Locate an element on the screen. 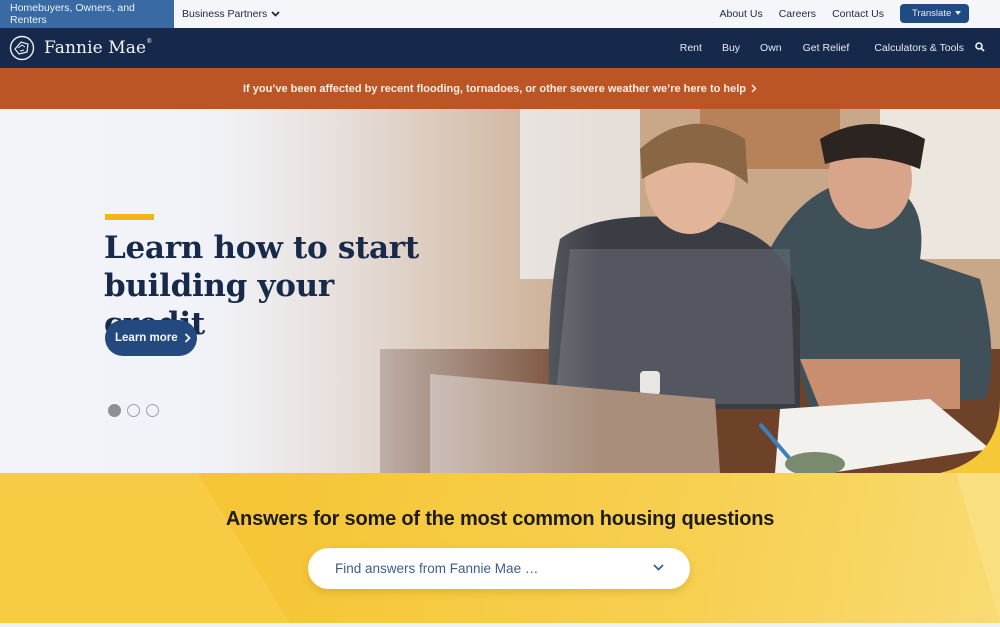 The height and width of the screenshot is (627, 1000). nav-item-own: Own is located at coordinates (771, 48).